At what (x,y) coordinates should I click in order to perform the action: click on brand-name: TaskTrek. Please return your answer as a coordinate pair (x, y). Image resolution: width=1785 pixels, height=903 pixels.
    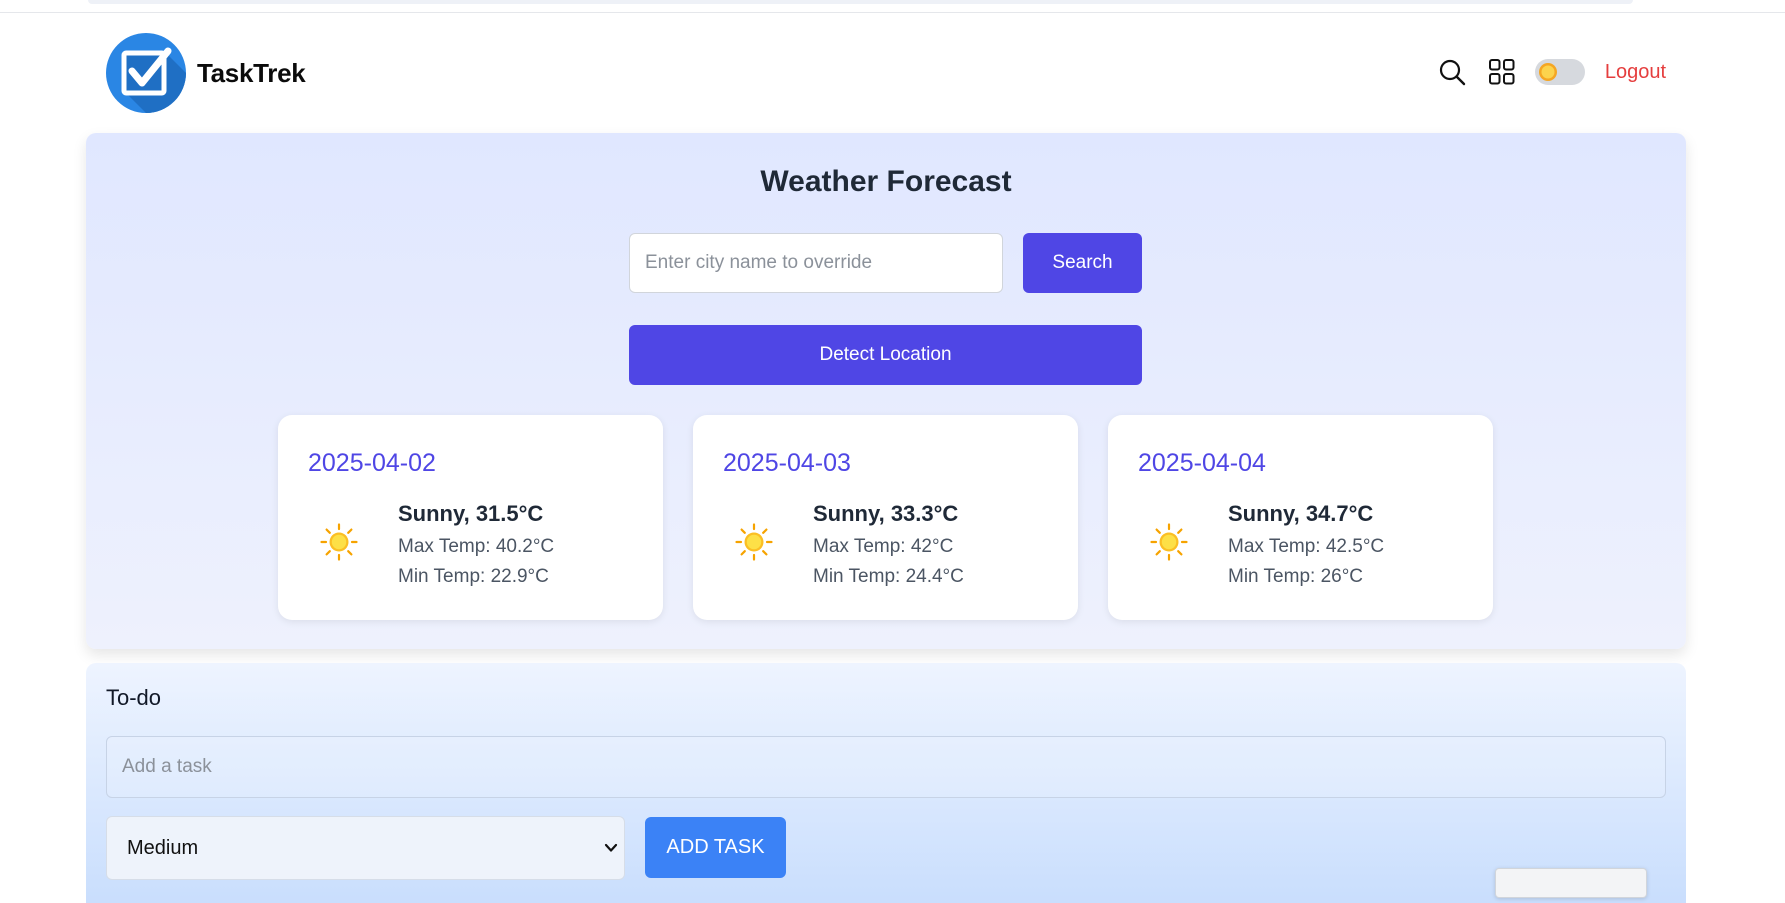
    Looking at the image, I should click on (251, 72).